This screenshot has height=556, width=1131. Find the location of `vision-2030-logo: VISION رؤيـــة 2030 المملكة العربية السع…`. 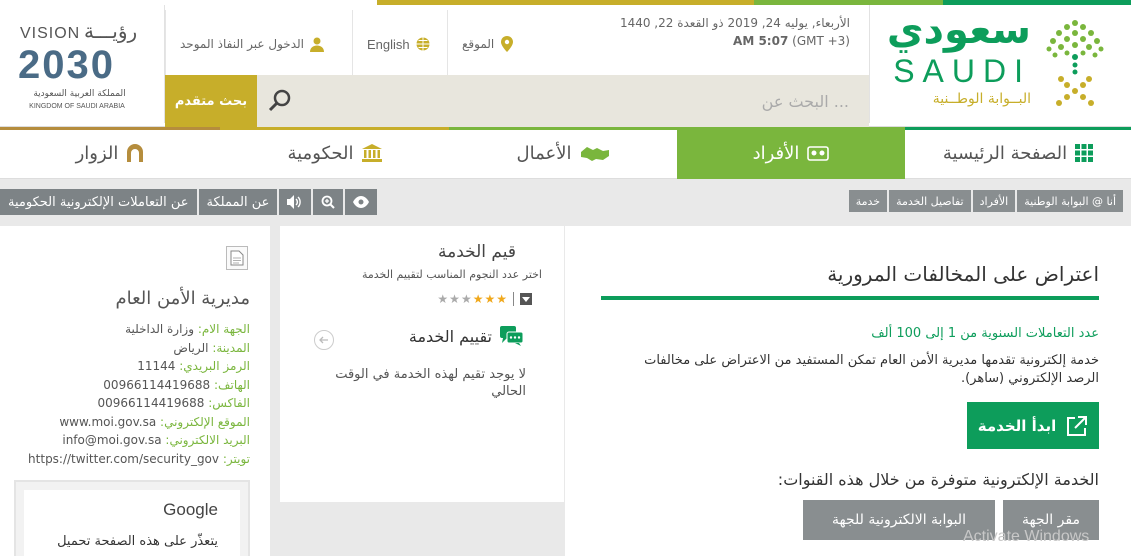

vision-2030-logo: VISION رؤيـــة 2030 المملكة العربية السع… is located at coordinates (82, 64).